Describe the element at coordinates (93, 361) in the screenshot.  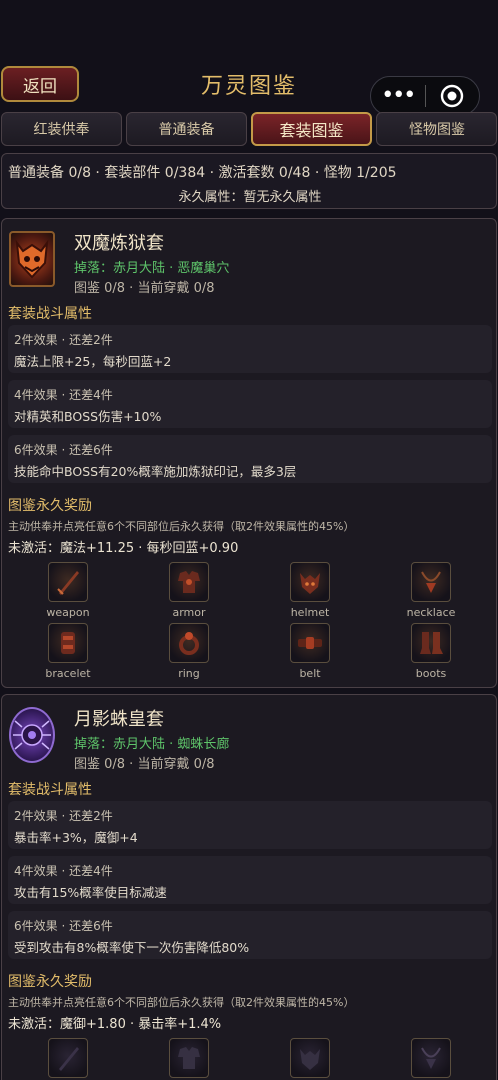
I see `effect-description: 魔法上限+25，每秒回蓝+2` at that location.